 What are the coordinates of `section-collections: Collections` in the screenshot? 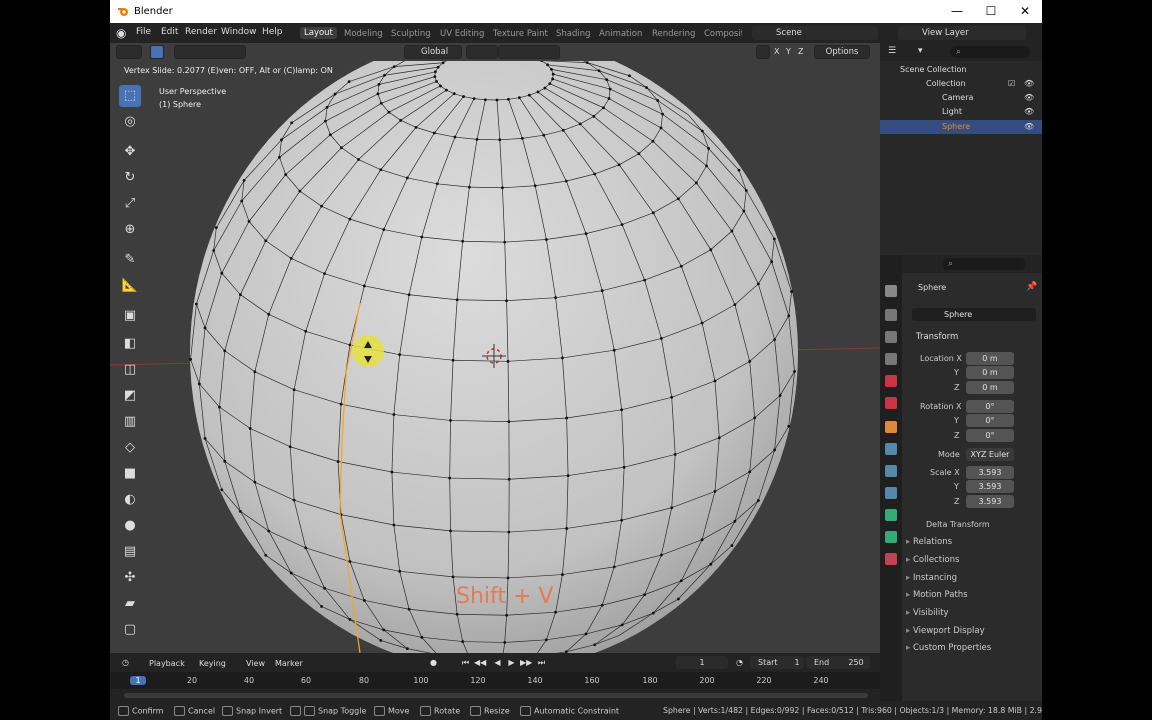 It's located at (932, 560).